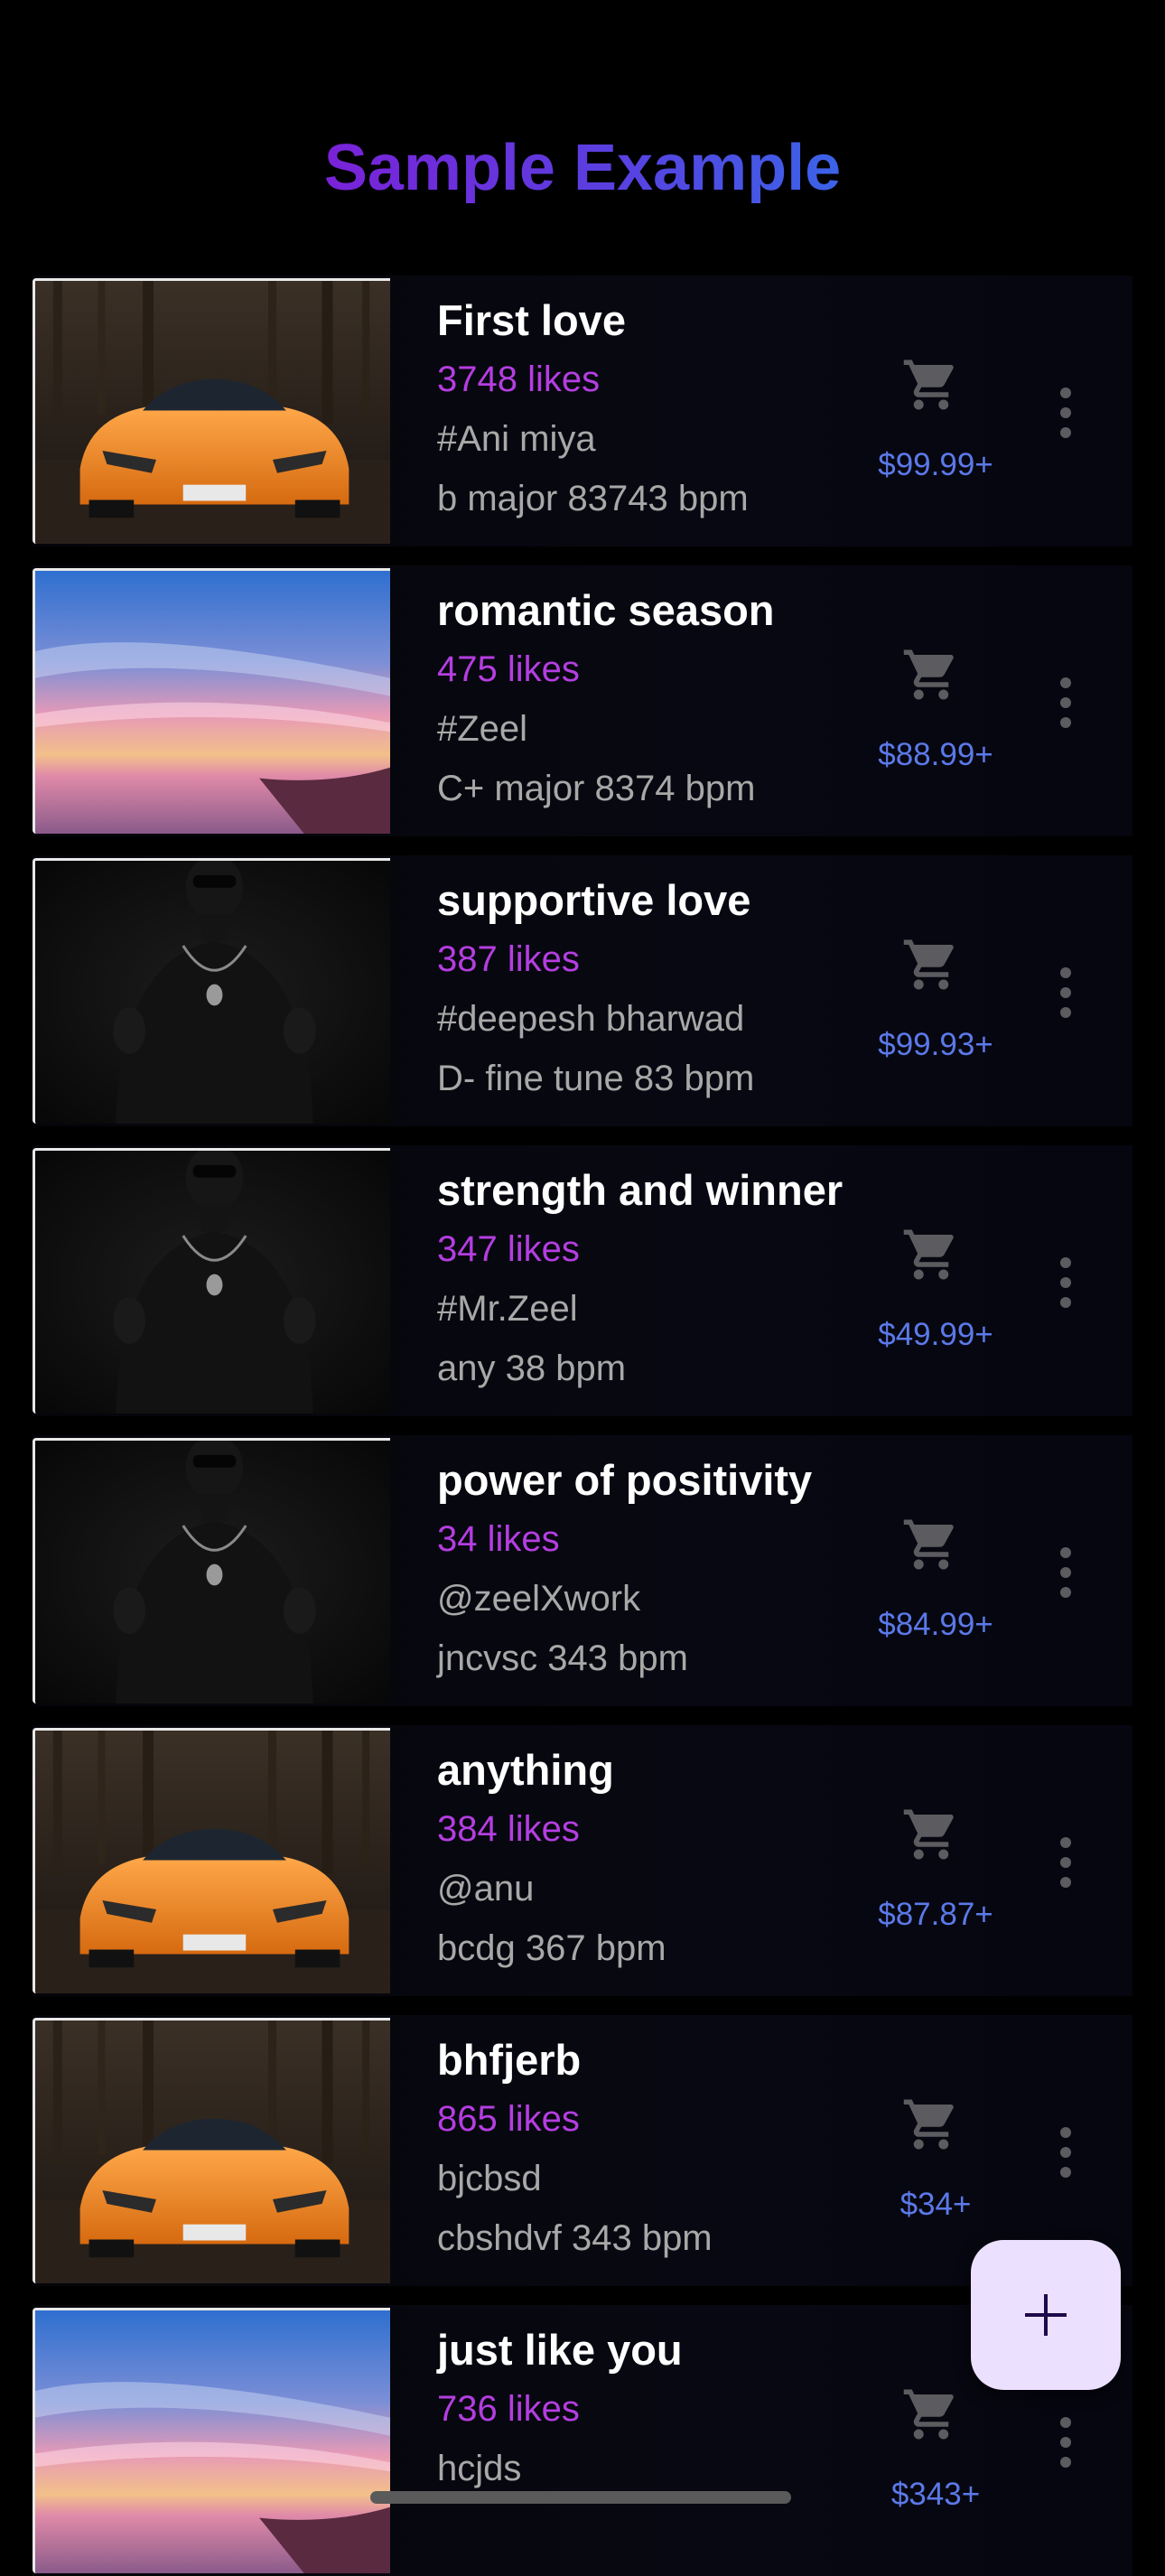 The width and height of the screenshot is (1165, 2576). What do you see at coordinates (672, 2409) in the screenshot?
I see `track-info: just like you 736 likes hcjds` at bounding box center [672, 2409].